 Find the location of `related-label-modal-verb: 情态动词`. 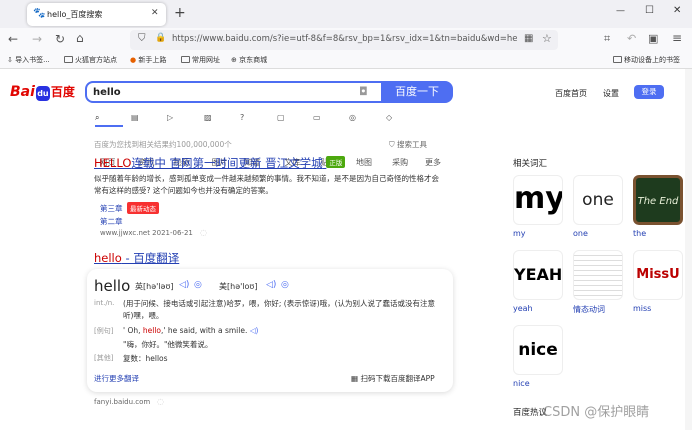

related-label-modal-verb: 情态动词 is located at coordinates (589, 309).